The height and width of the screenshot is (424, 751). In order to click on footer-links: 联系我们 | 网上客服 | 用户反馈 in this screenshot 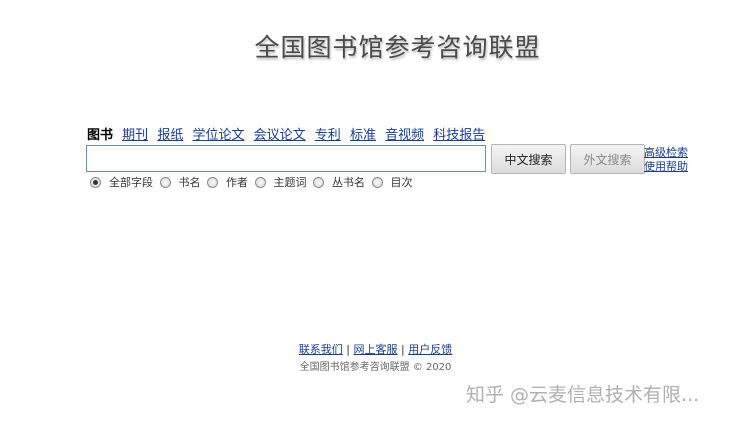, I will do `click(375, 349)`.